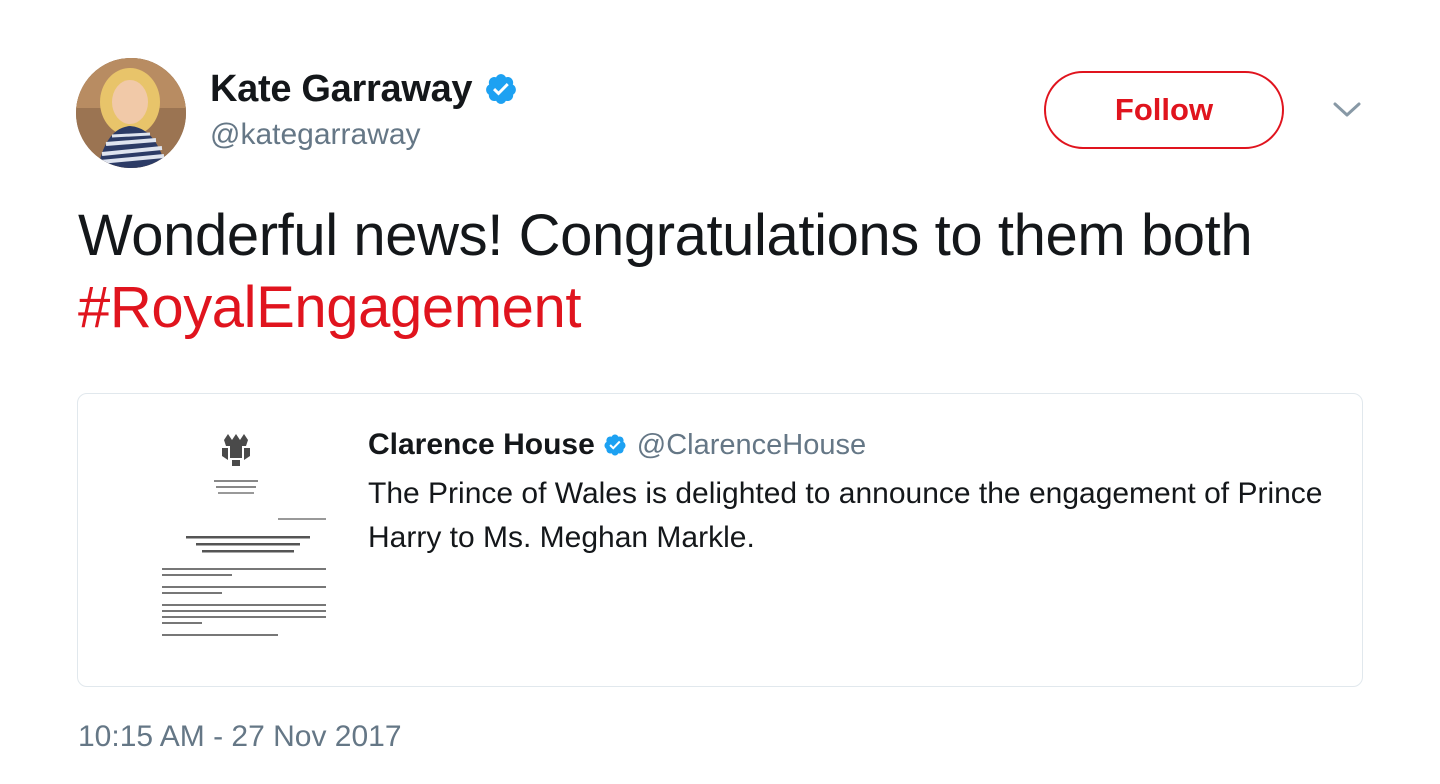 Image resolution: width=1440 pixels, height=784 pixels. I want to click on quoted-tweet-header: Clarence House @ClarenceHouse, so click(848, 445).